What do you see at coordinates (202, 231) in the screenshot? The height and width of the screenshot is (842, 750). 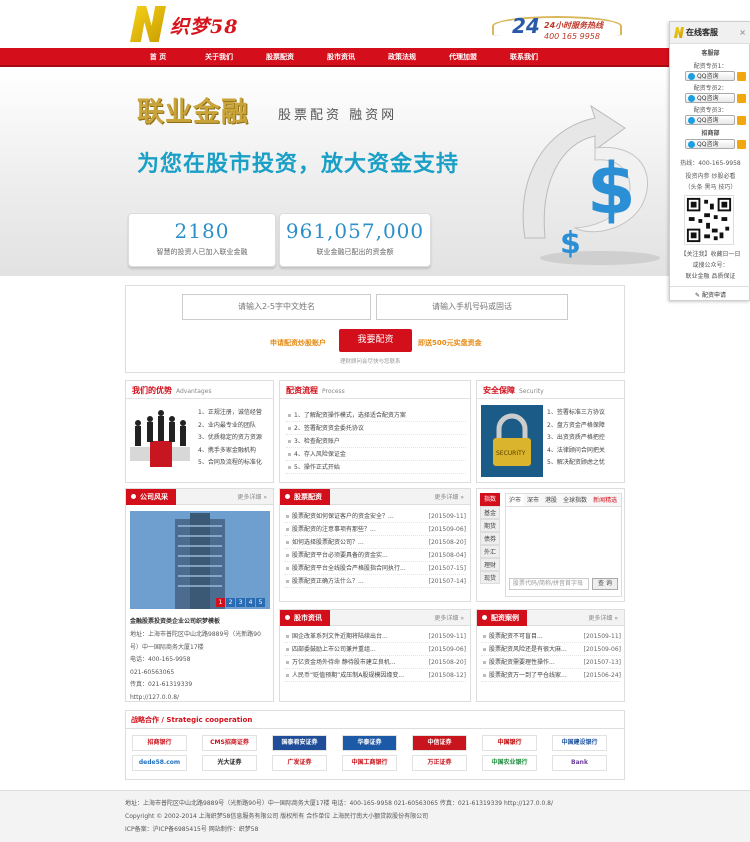 I see `stat-investors-number: 2180` at bounding box center [202, 231].